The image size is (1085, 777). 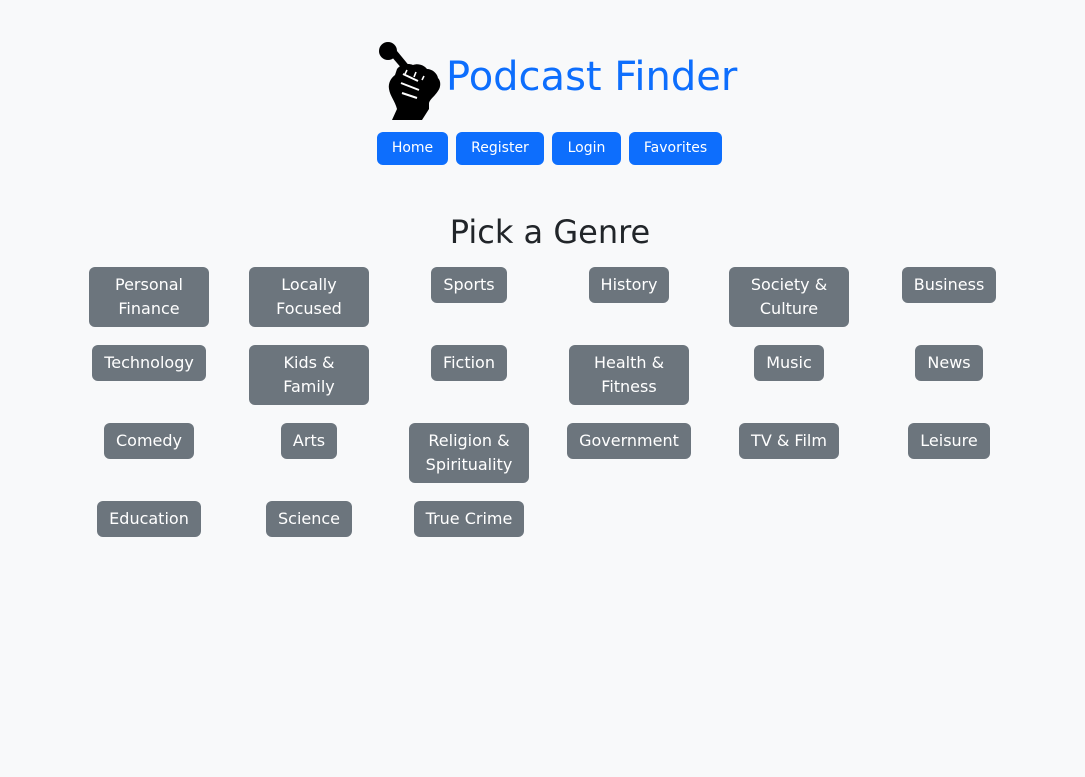 What do you see at coordinates (550, 232) in the screenshot?
I see `page-title: Pick a Genre` at bounding box center [550, 232].